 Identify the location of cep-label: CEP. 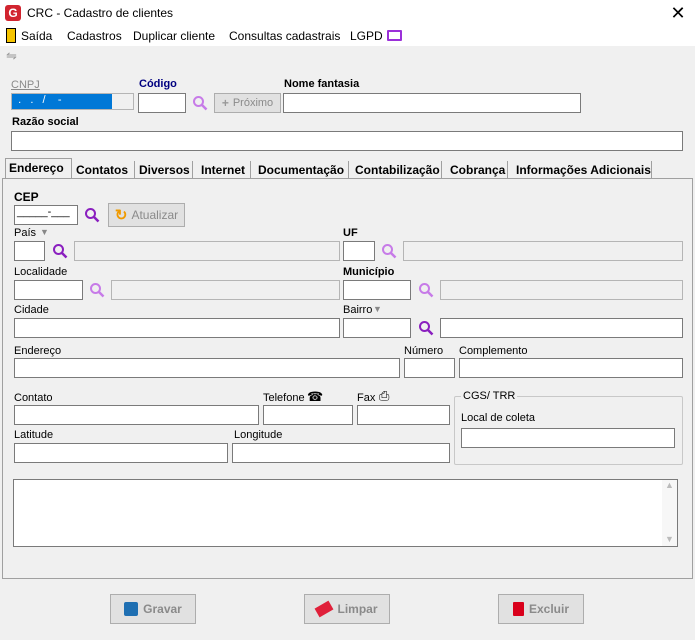
(26, 197).